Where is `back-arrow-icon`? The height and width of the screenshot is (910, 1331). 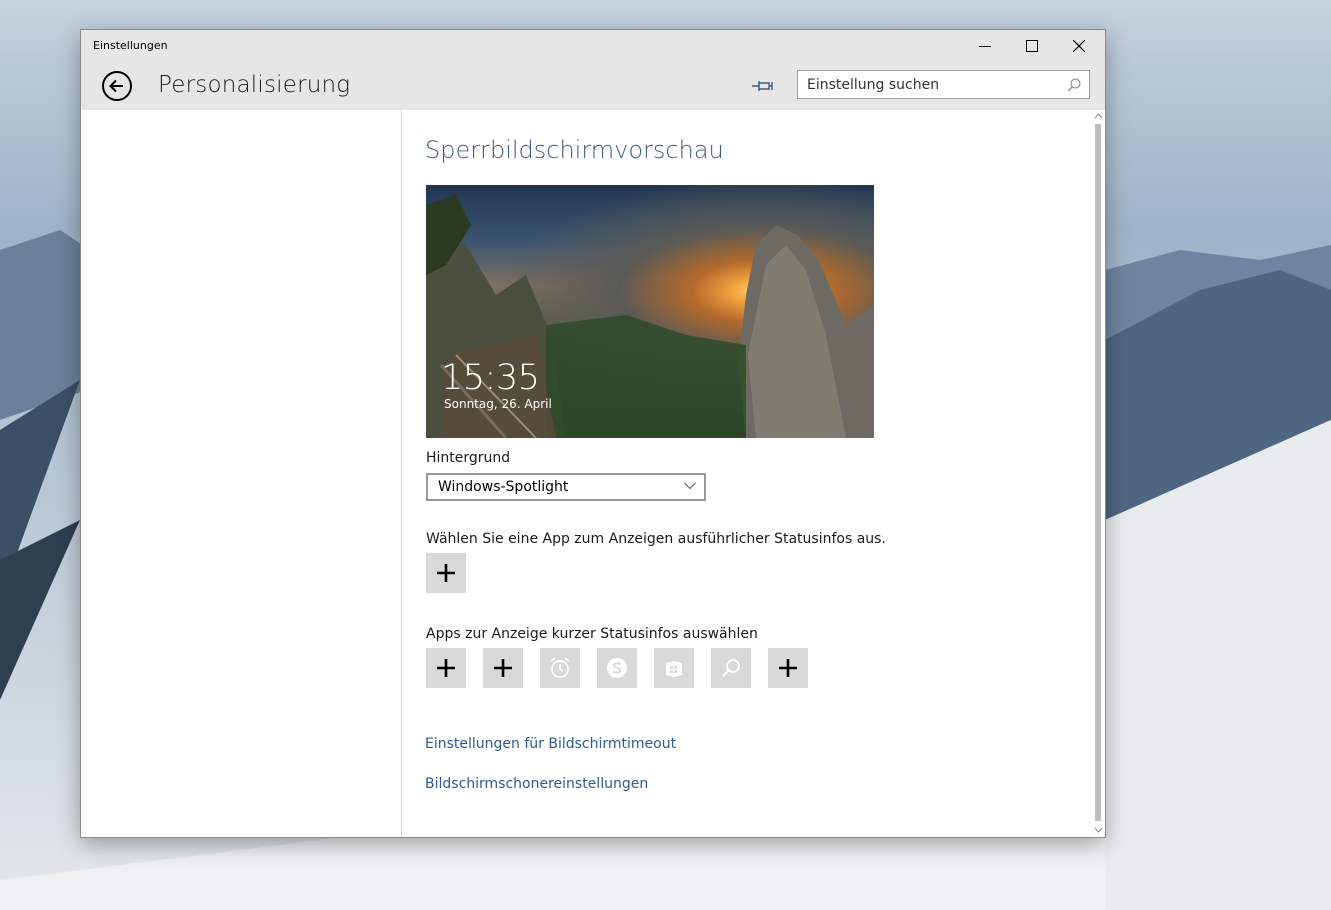 back-arrow-icon is located at coordinates (117, 86).